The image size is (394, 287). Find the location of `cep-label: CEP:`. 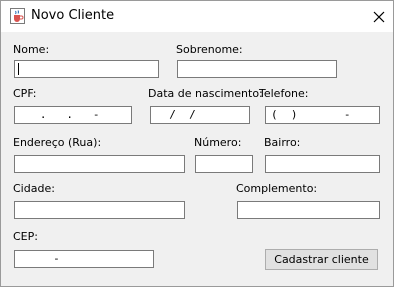

cep-label: CEP: is located at coordinates (25, 236).